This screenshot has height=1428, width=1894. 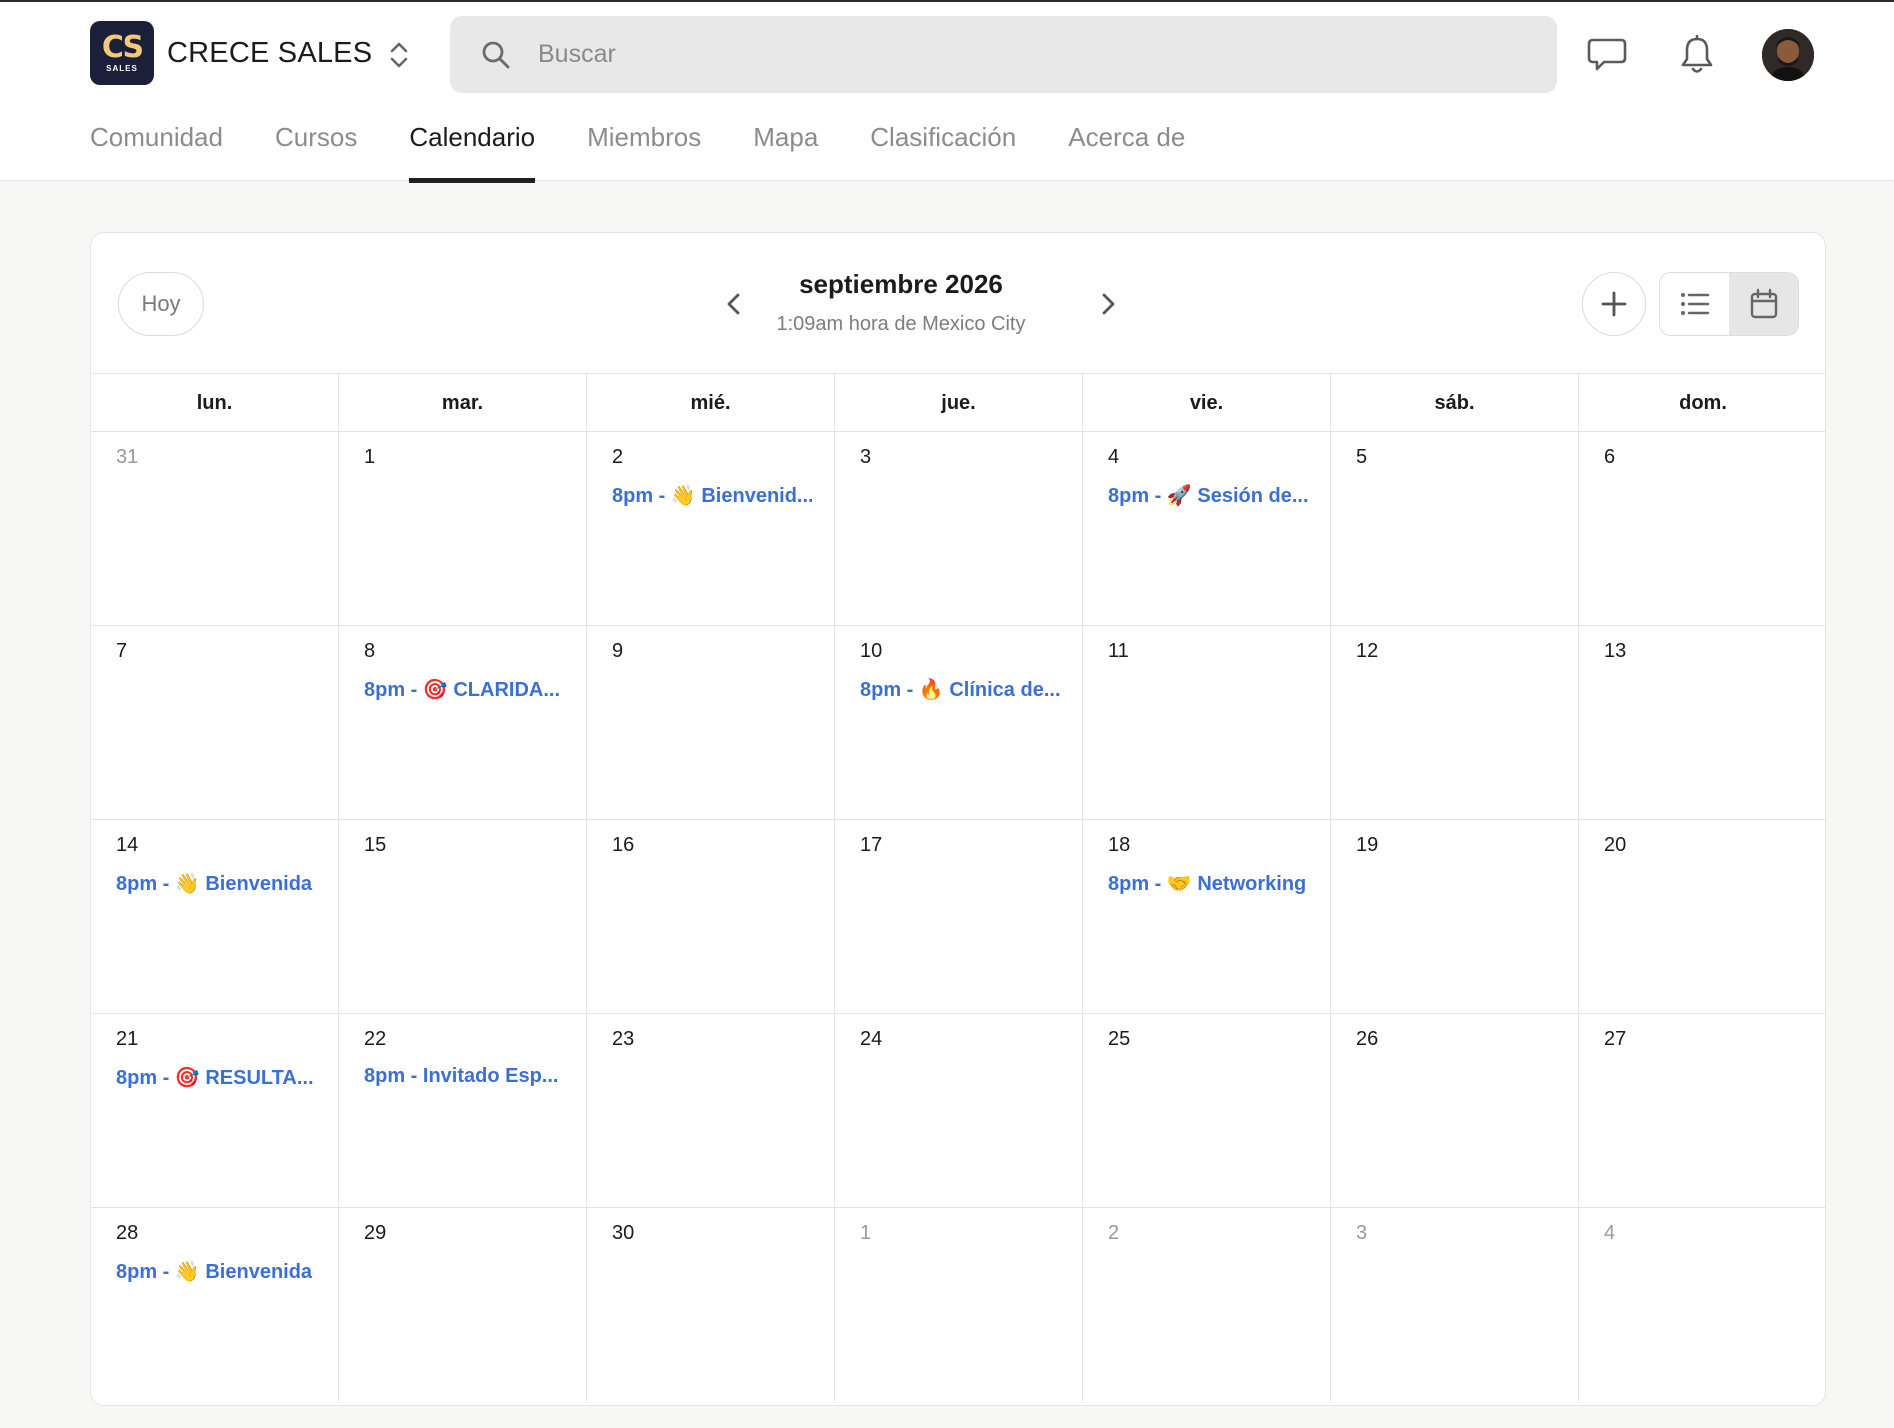 I want to click on day-number: 6, so click(x=1610, y=457).